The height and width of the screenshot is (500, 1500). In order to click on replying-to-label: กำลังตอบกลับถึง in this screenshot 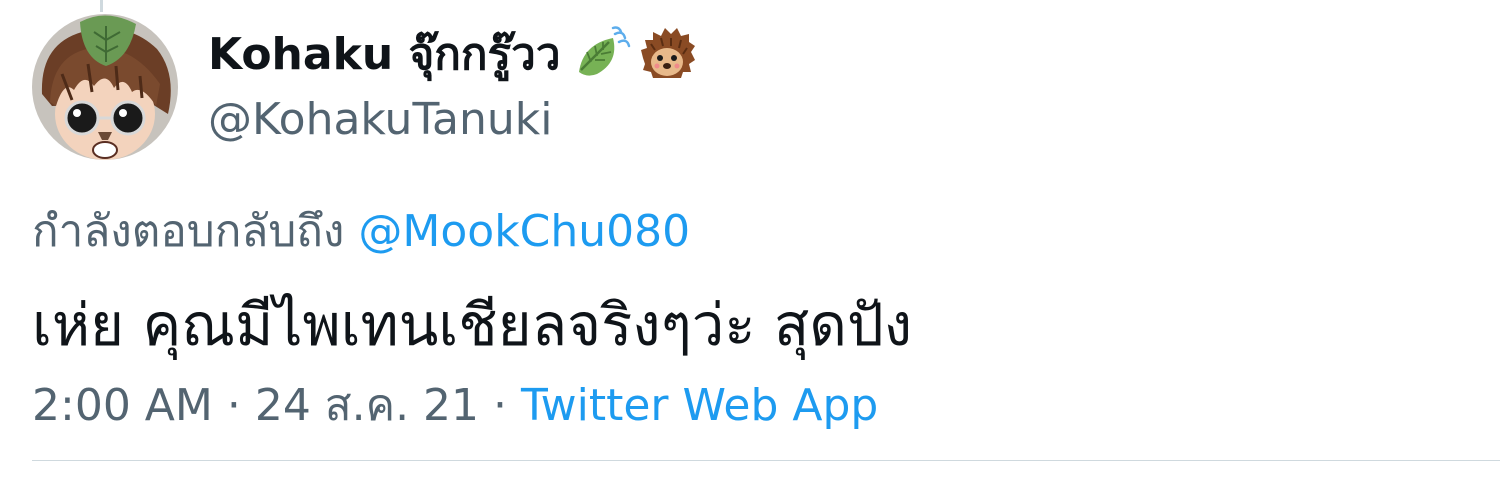, I will do `click(188, 231)`.